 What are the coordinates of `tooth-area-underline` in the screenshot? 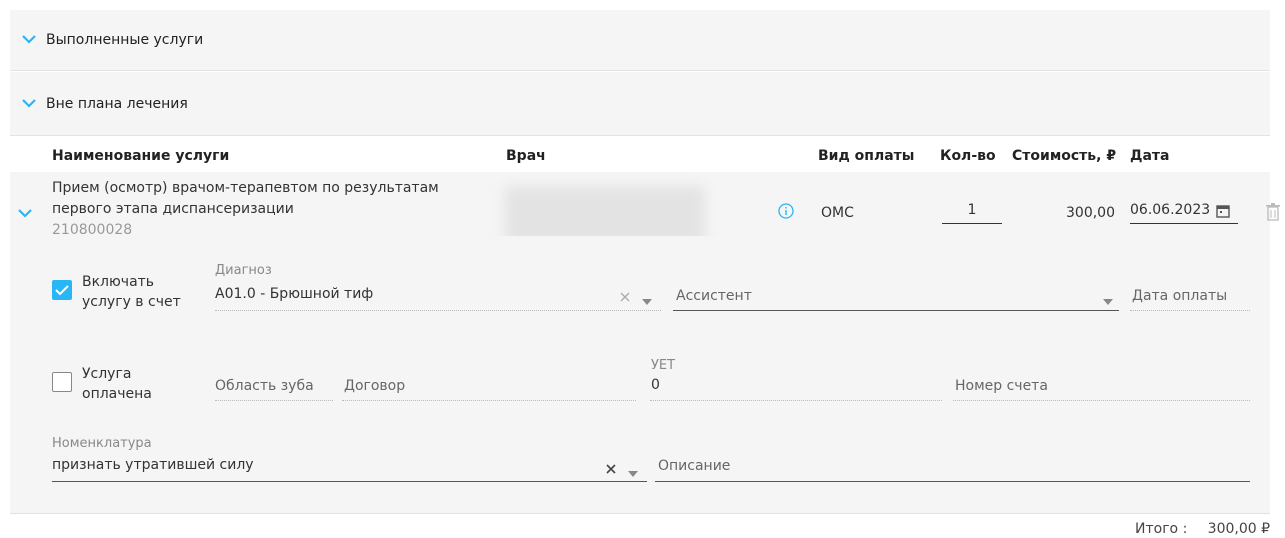 It's located at (274, 400).